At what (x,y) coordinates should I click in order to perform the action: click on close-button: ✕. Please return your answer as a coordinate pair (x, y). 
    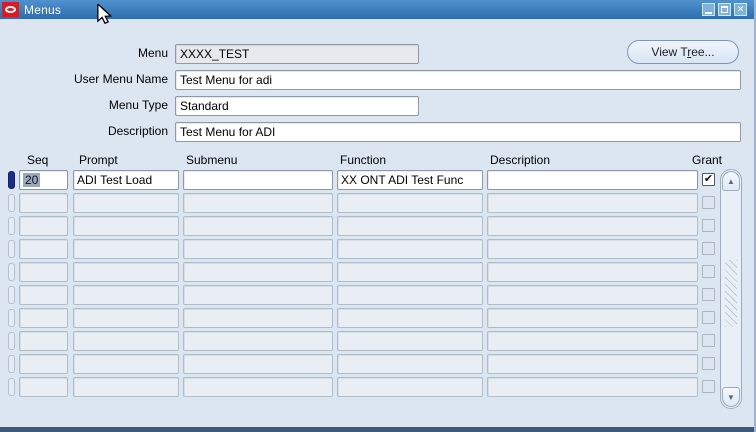
    Looking at the image, I should click on (740, 9).